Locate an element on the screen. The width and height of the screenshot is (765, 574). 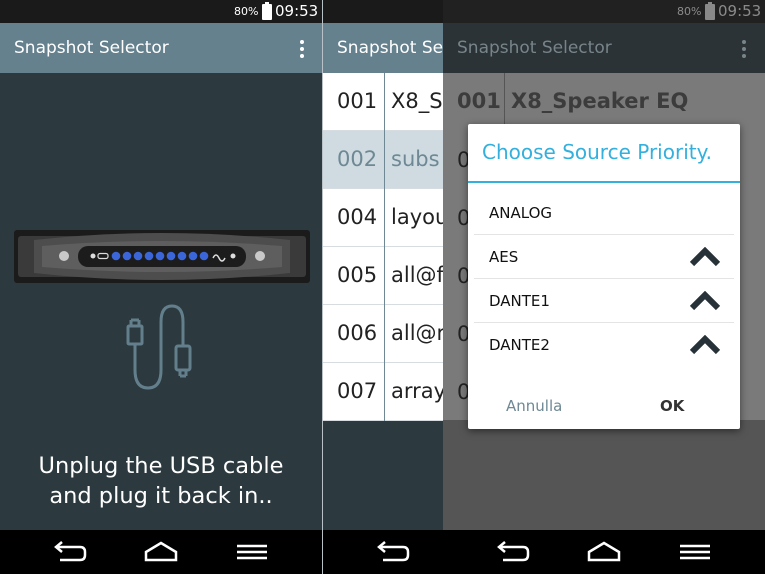
priority-item-label: AES is located at coordinates (504, 257).